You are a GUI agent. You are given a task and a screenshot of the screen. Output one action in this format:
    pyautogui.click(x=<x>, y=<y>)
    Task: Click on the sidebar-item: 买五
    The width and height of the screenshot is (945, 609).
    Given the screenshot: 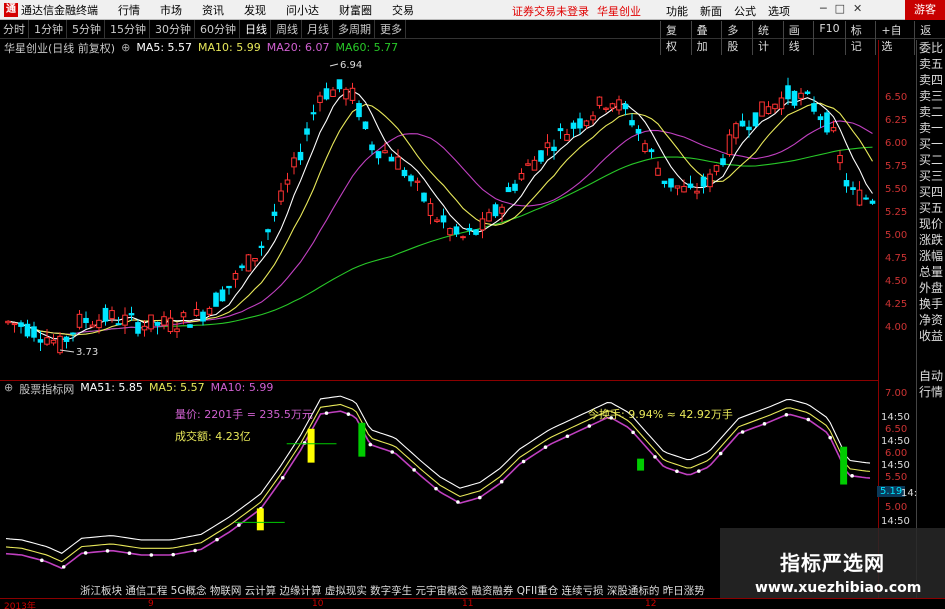 What is the action you would take?
    pyautogui.click(x=931, y=208)
    